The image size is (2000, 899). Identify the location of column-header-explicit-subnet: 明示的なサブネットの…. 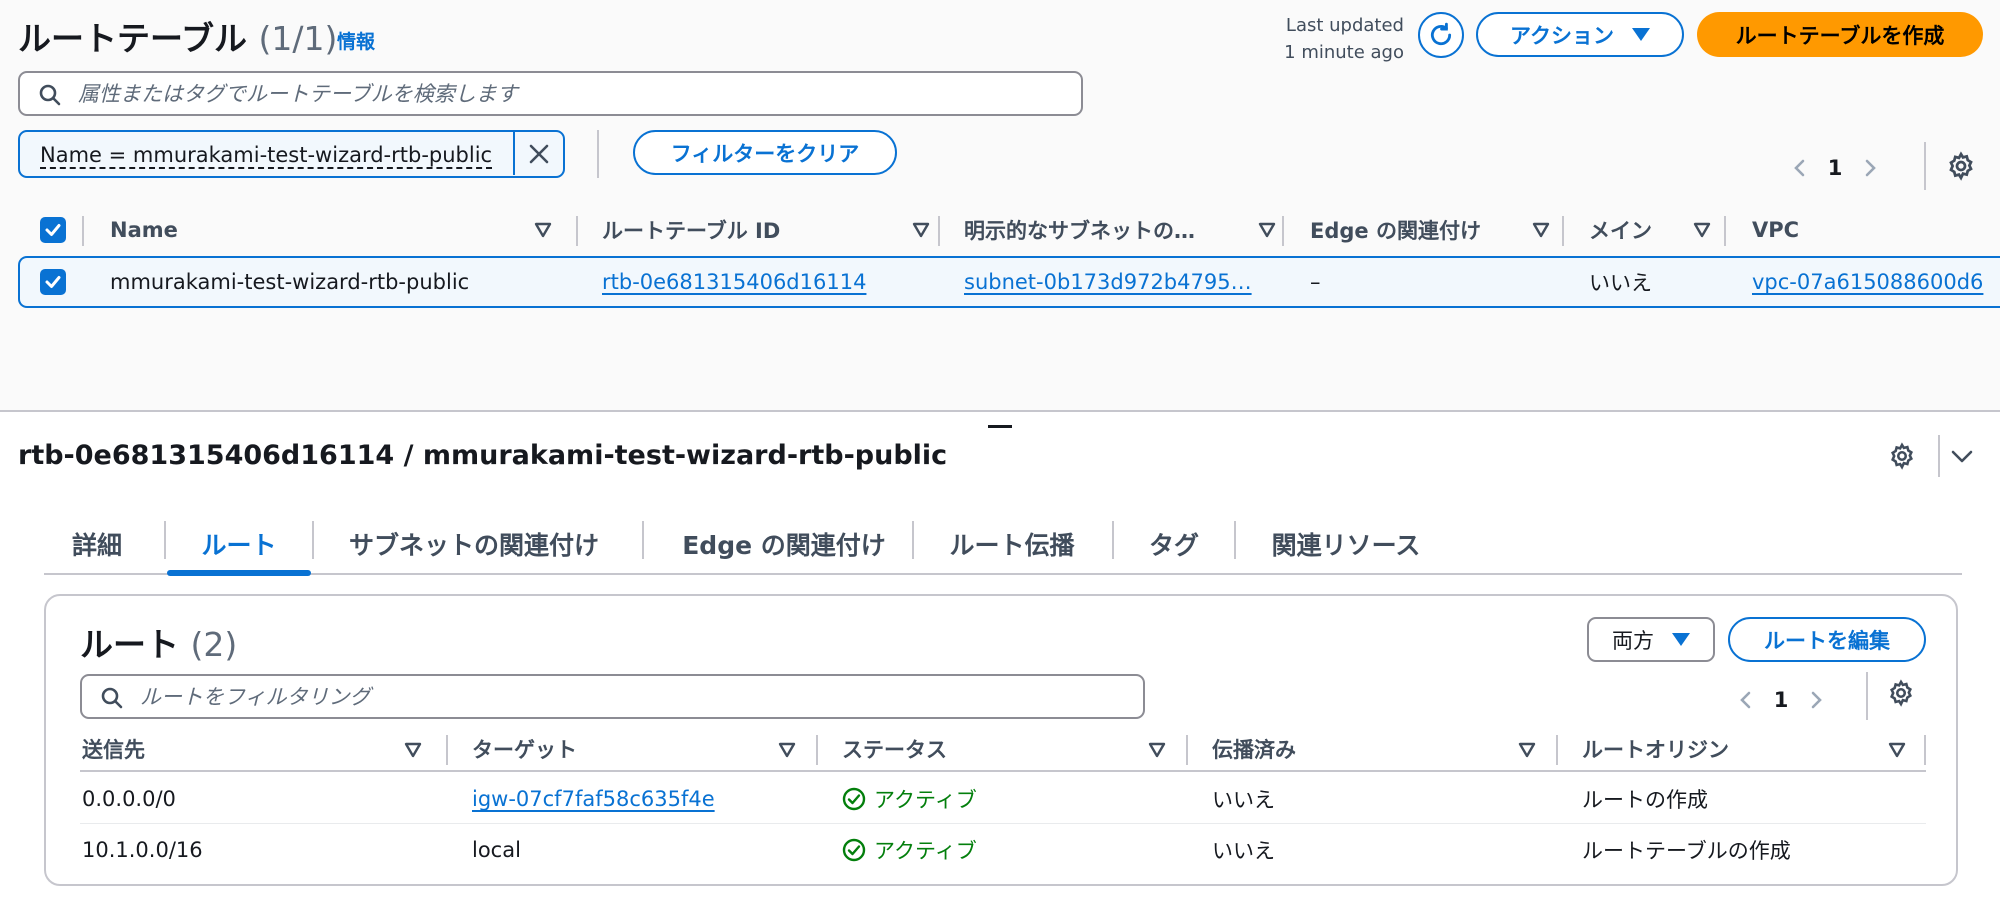
(1125, 230).